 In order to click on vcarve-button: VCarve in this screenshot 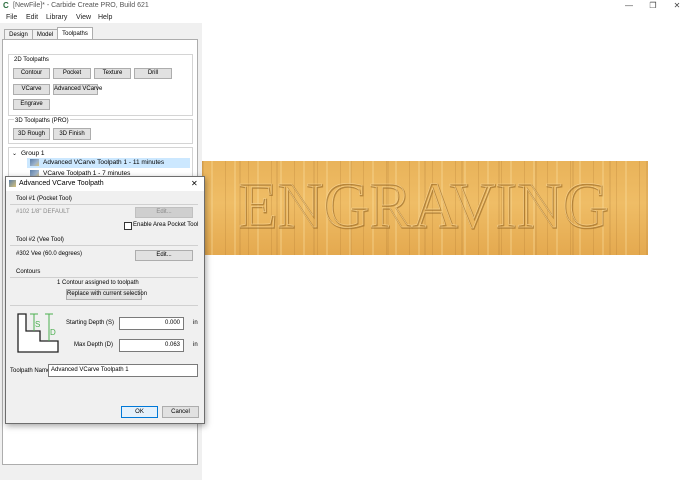, I will do `click(31, 89)`.